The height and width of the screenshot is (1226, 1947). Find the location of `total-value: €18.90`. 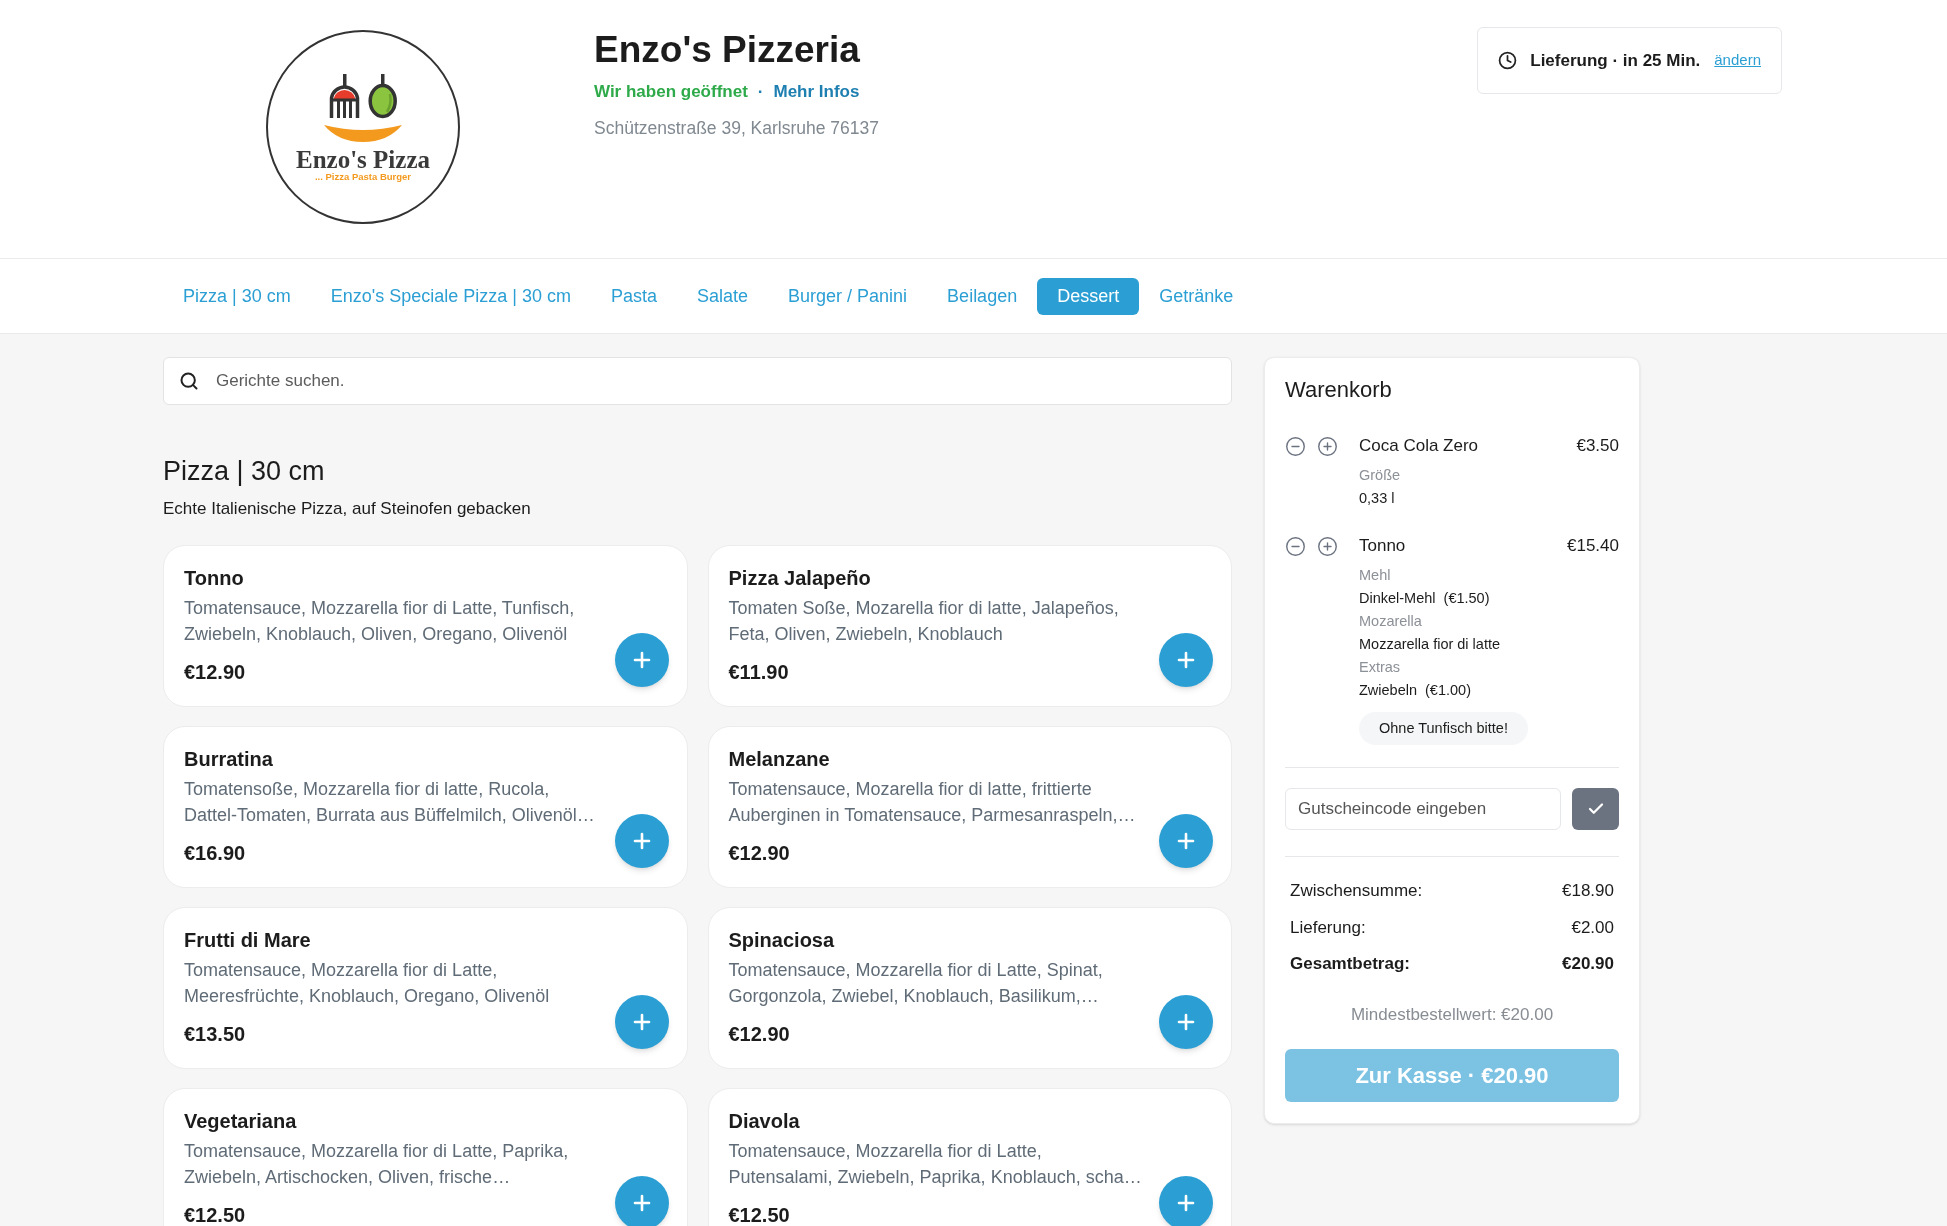

total-value: €18.90 is located at coordinates (1588, 891).